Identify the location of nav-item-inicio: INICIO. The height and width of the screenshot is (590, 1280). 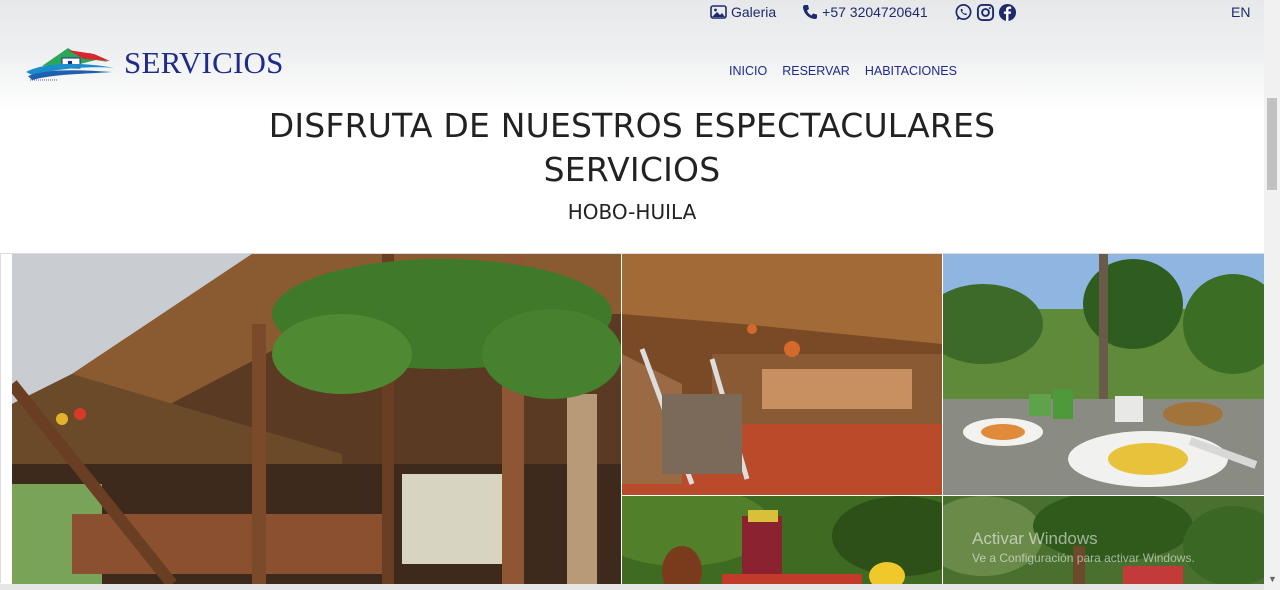
(748, 71).